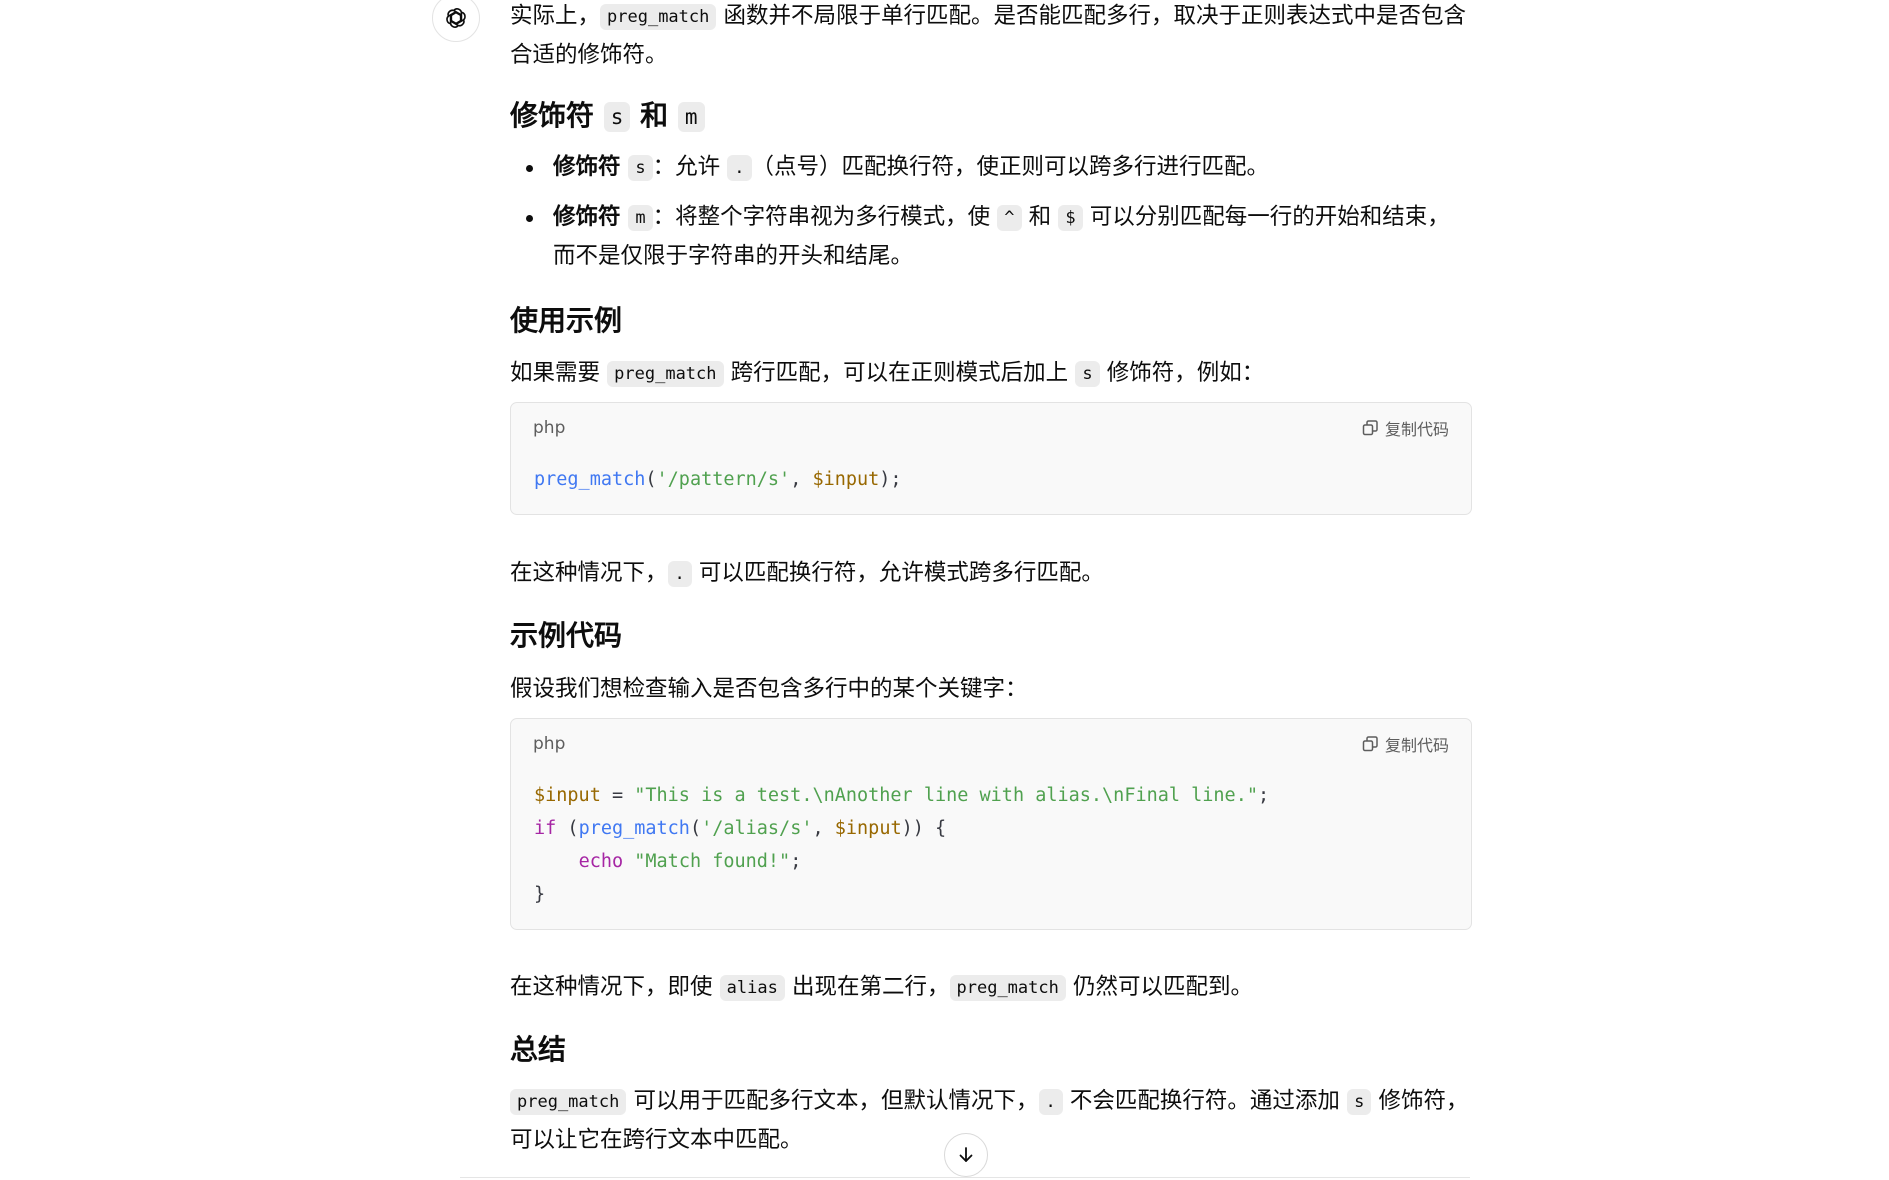 The width and height of the screenshot is (1889, 1180). What do you see at coordinates (1009, 218) in the screenshot?
I see `inline-code: ^` at bounding box center [1009, 218].